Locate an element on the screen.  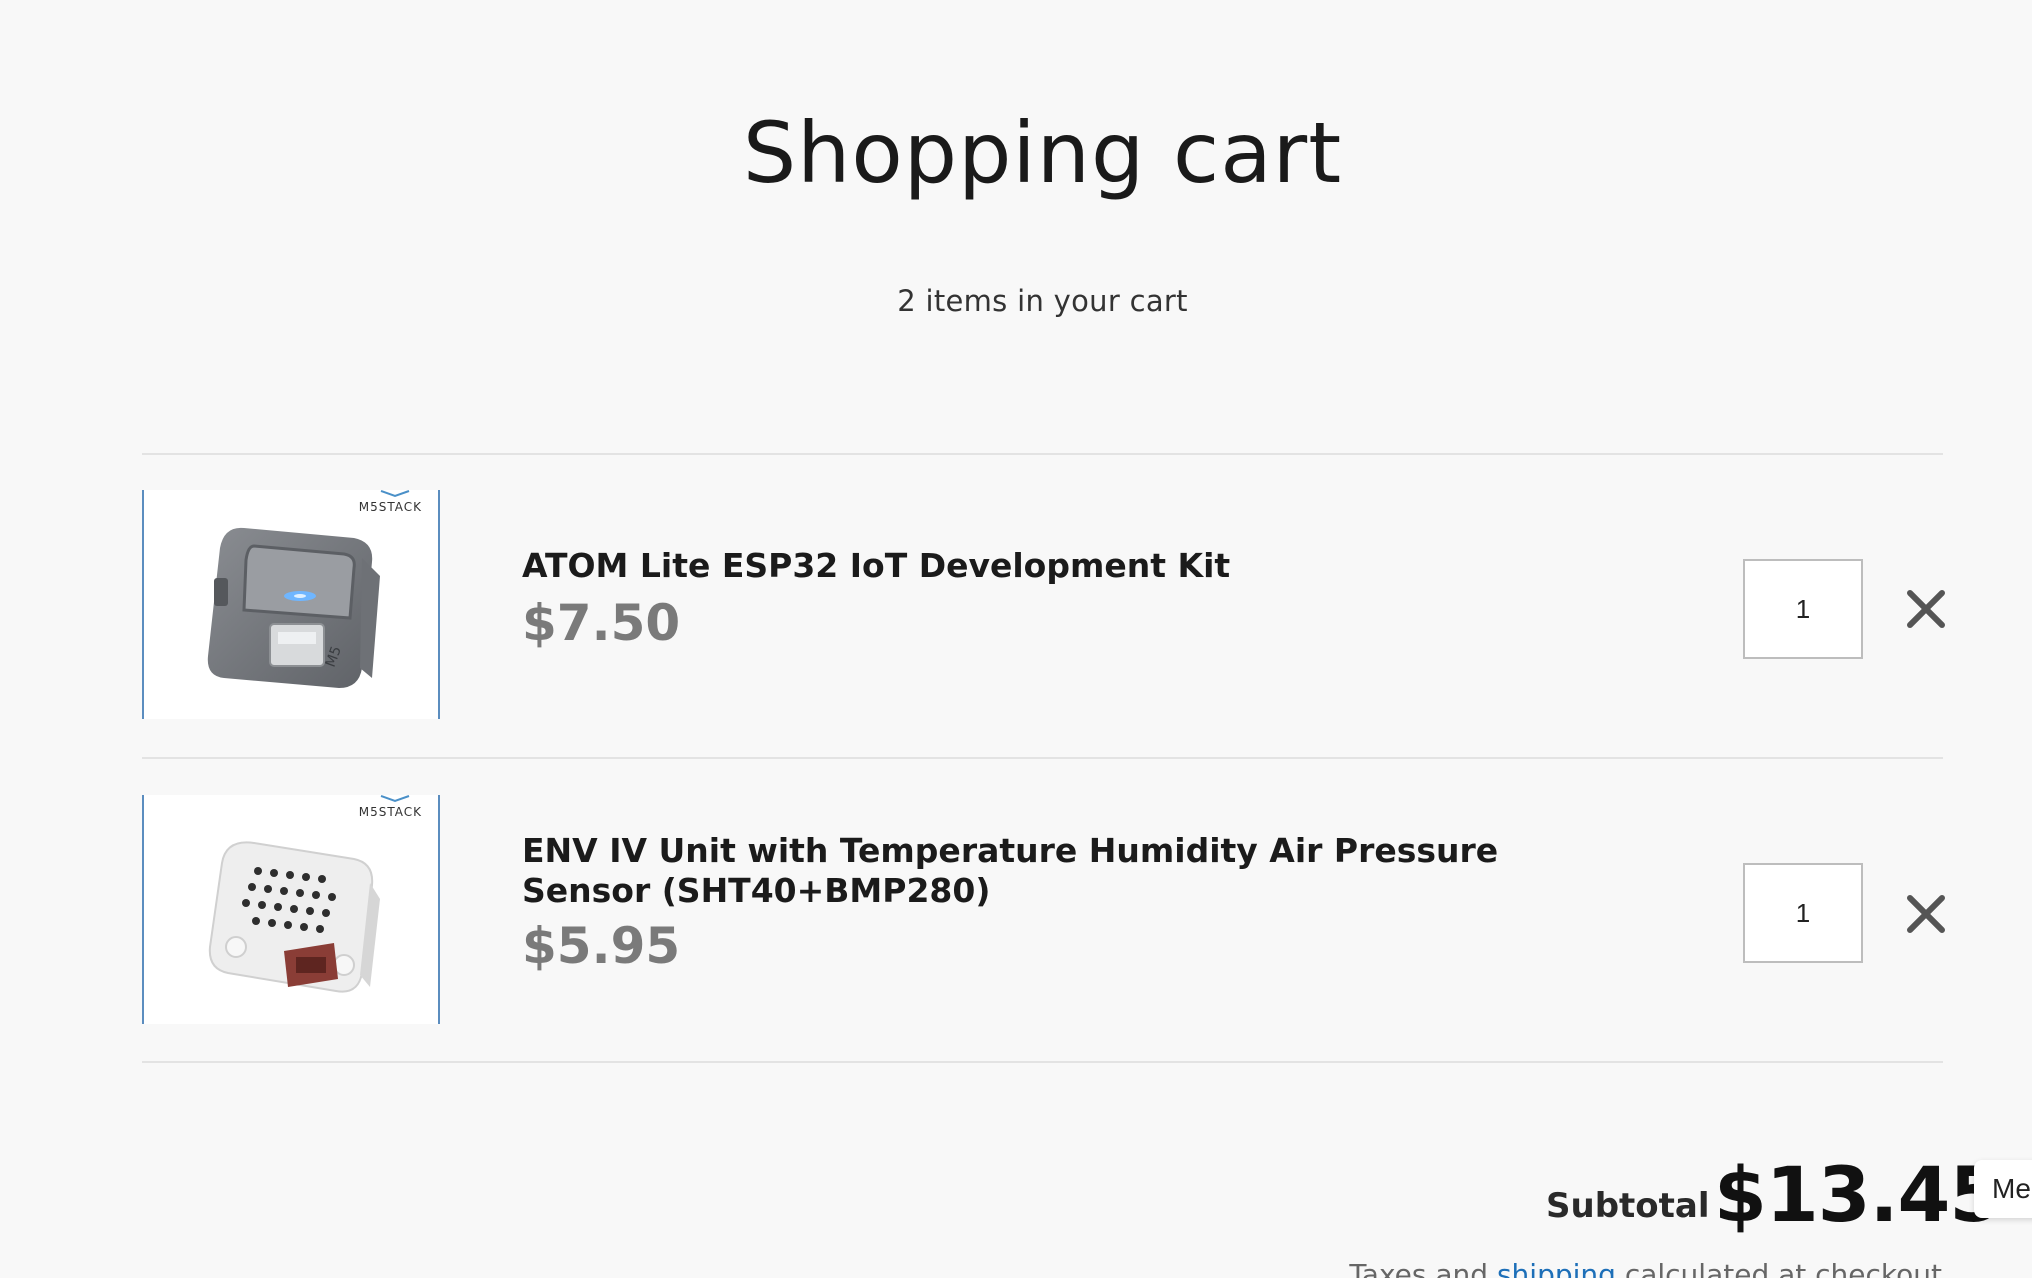
page-title: Shopping cart is located at coordinates (1042, 153).